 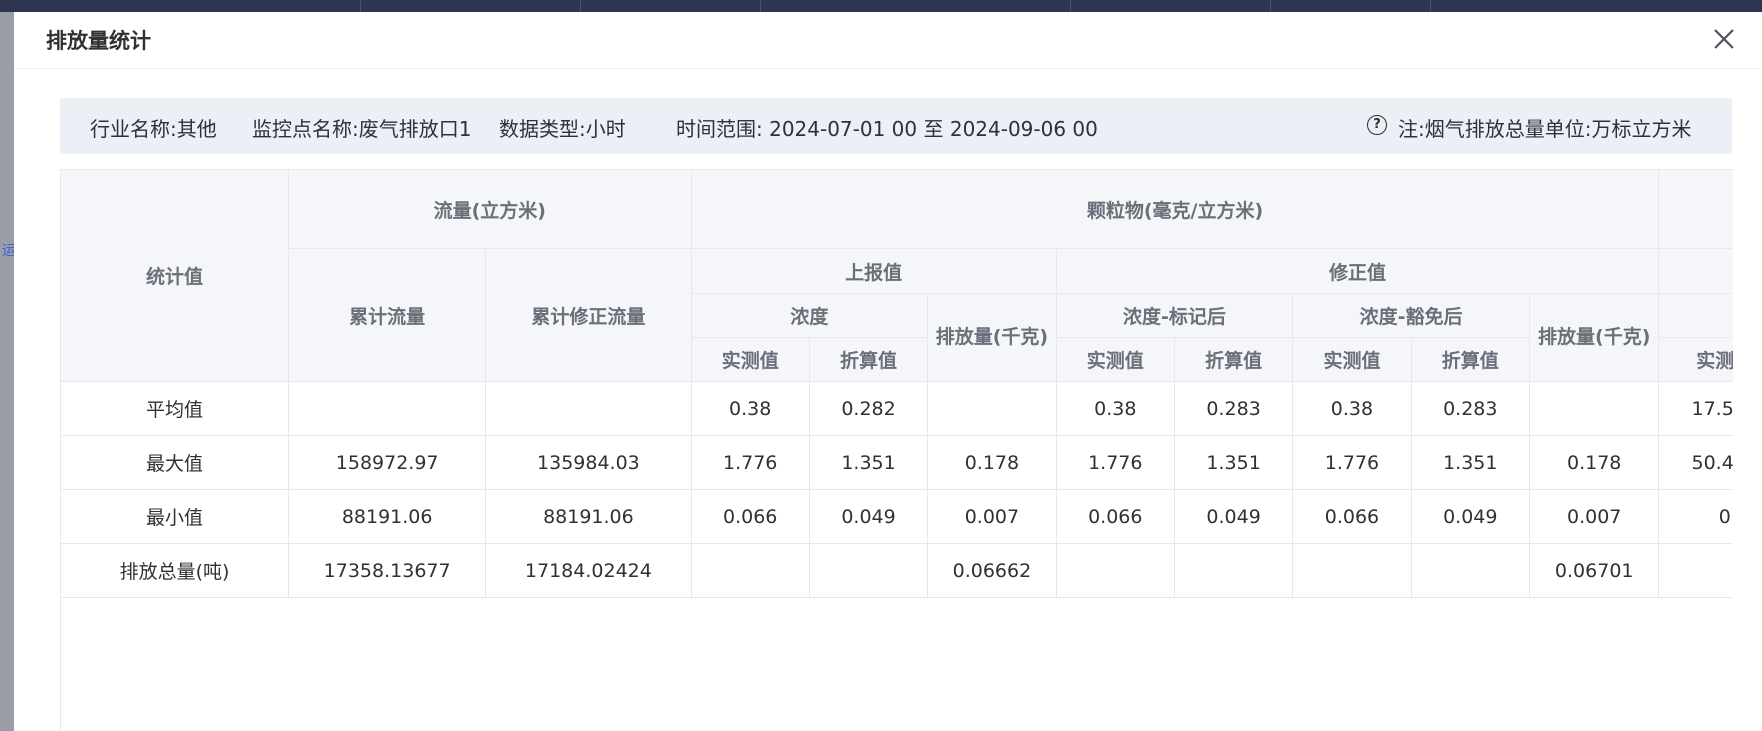 I want to click on header-flow-group: 流量(立方米), so click(x=490, y=209).